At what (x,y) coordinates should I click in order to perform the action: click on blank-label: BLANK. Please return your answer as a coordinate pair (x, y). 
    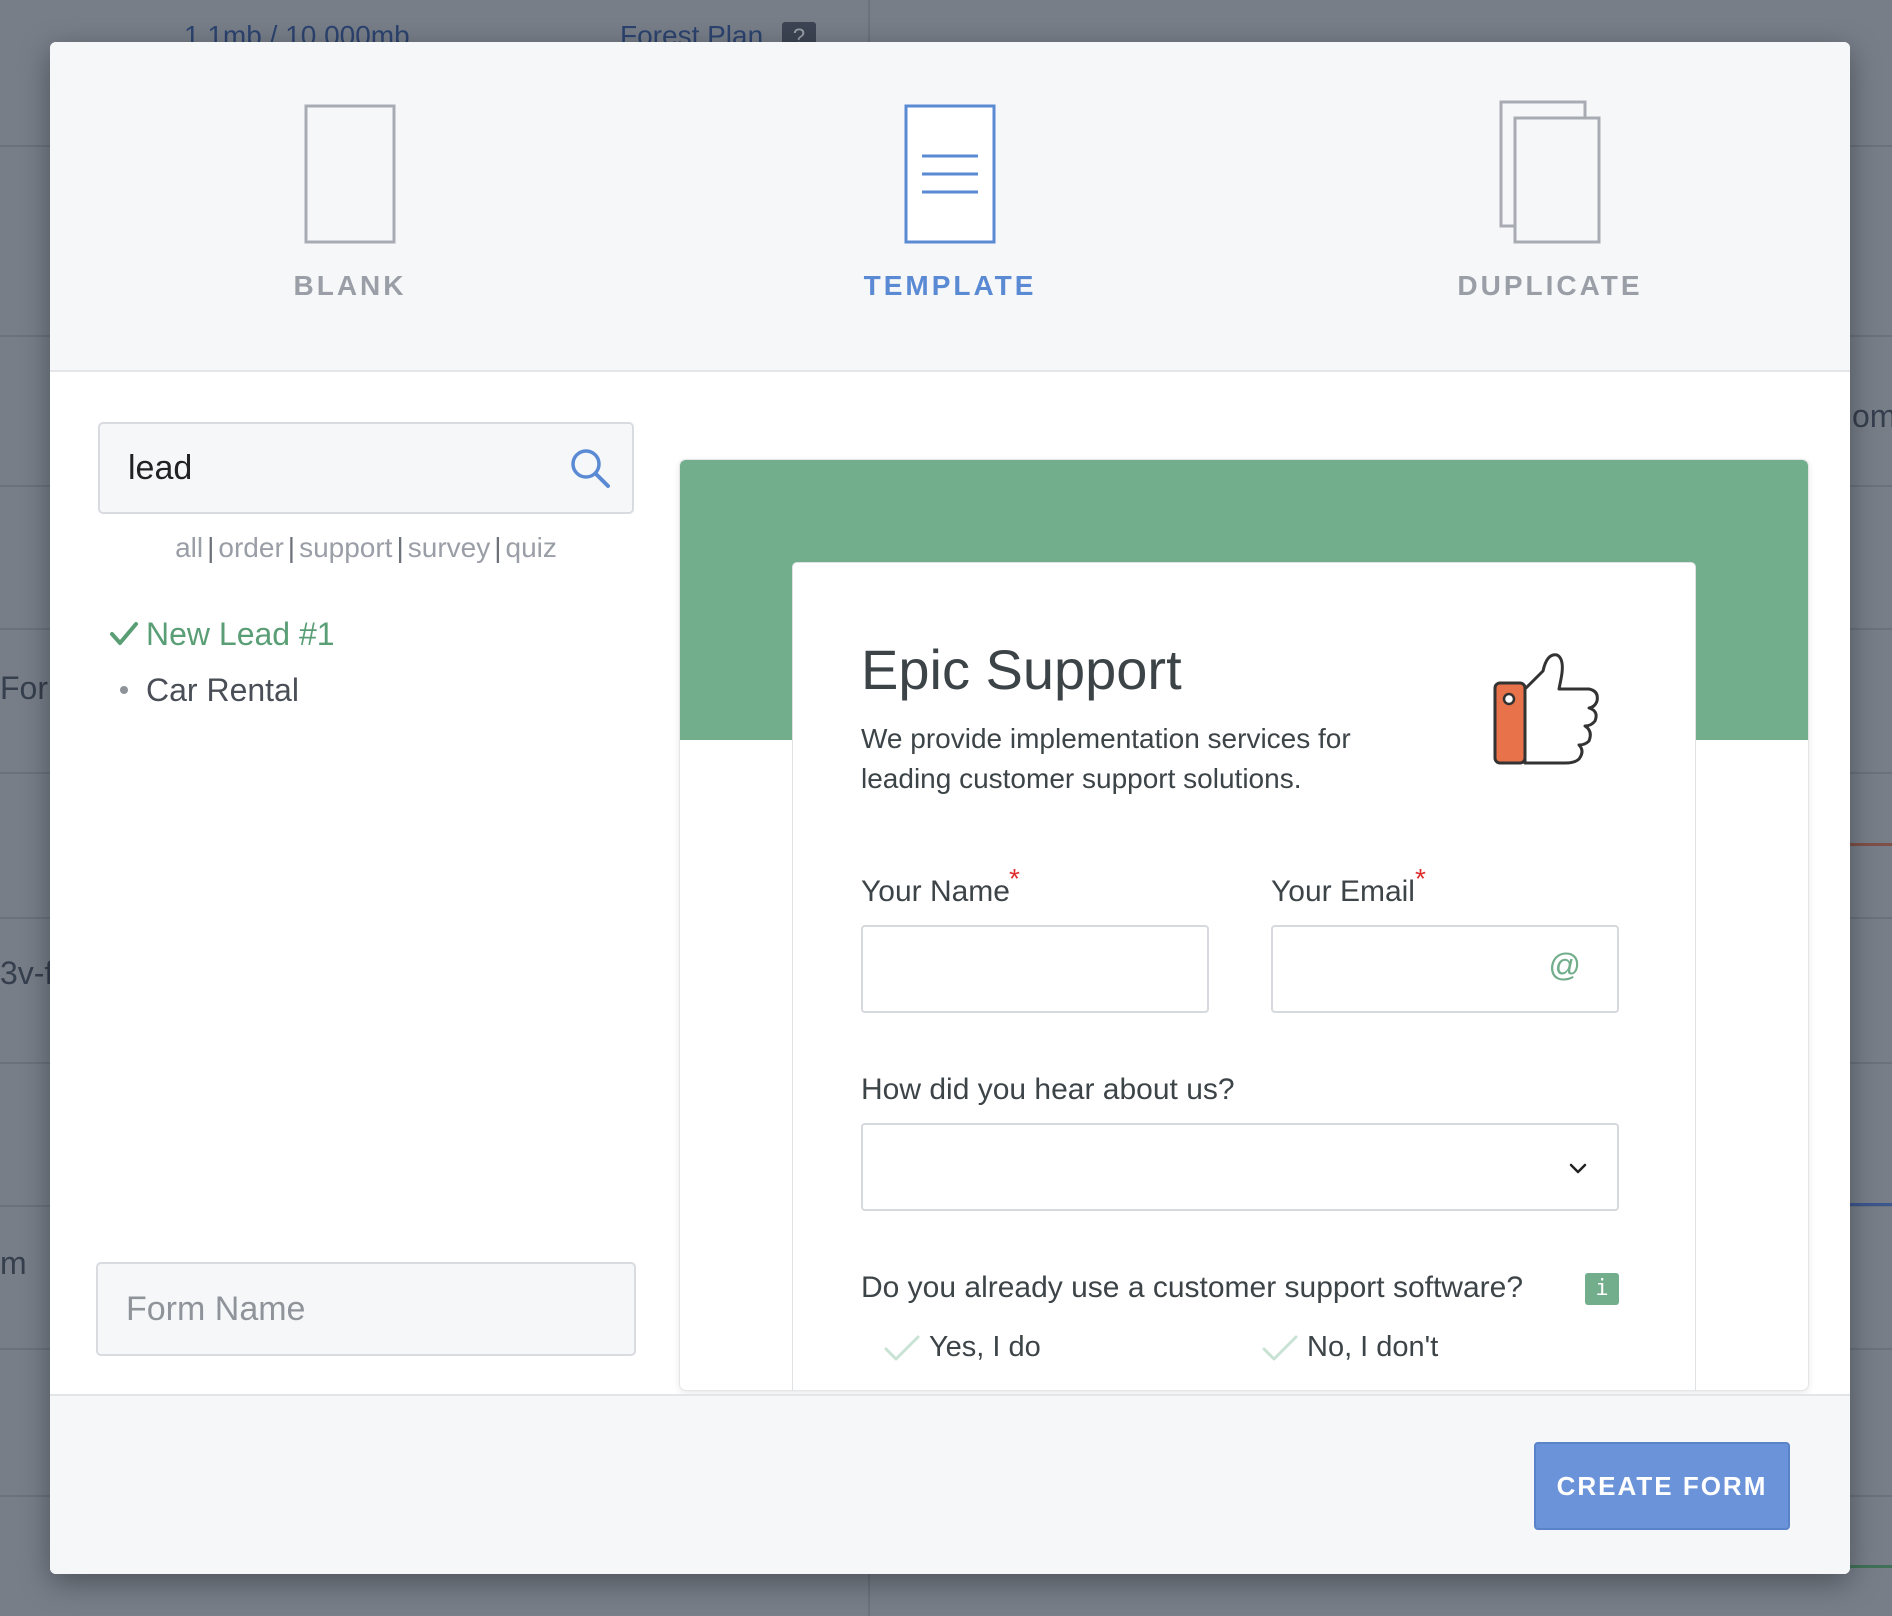
    Looking at the image, I should click on (350, 285).